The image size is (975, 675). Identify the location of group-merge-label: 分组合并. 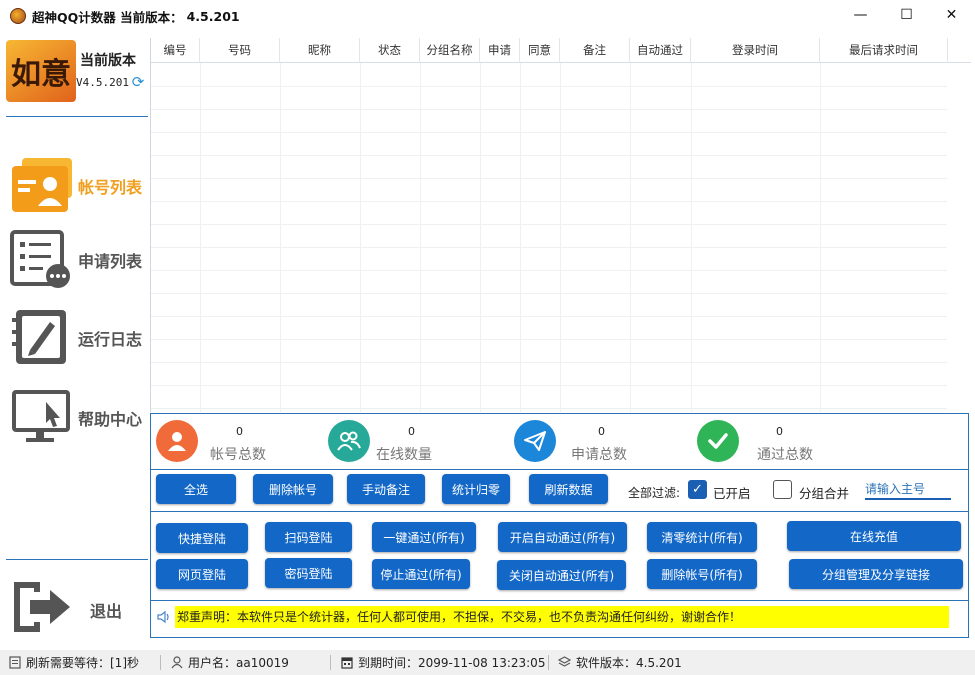
(824, 493).